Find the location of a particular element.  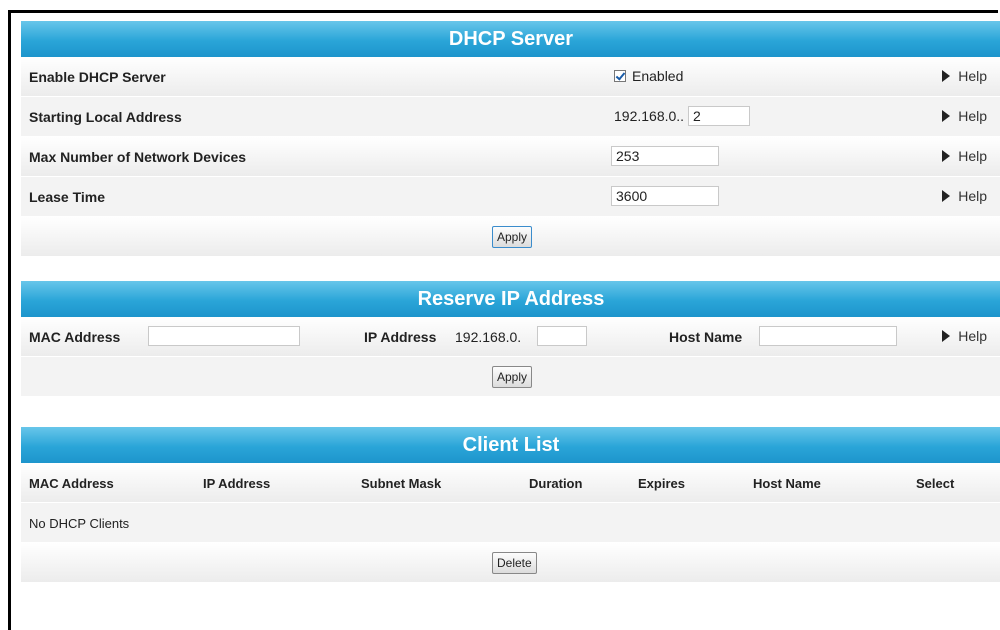

reserve-ip-input is located at coordinates (562, 336).